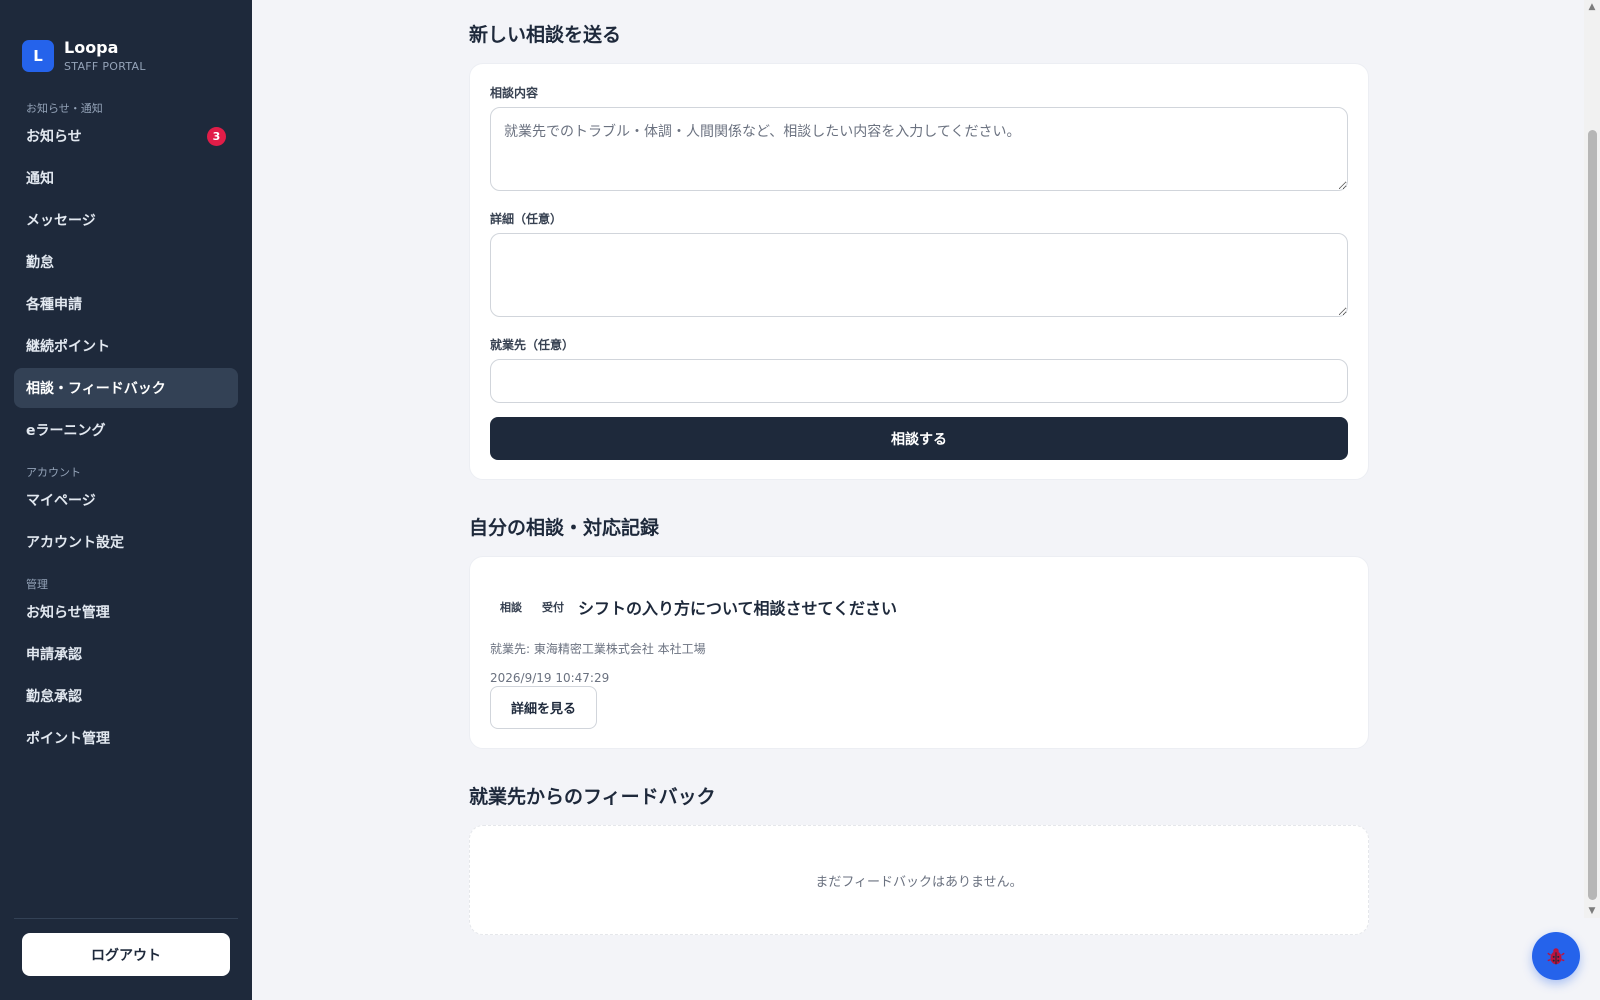  I want to click on vertical-scrollbar: ▲ ▼, so click(1592, 459).